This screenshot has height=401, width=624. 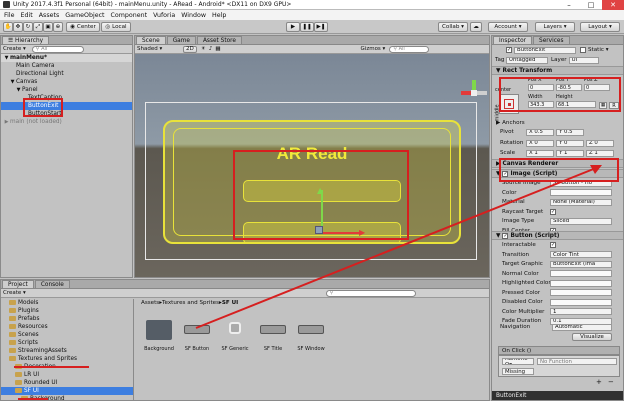 What do you see at coordinates (373, 49) in the screenshot?
I see `gizmos-dropdown: Gizmos ▾` at bounding box center [373, 49].